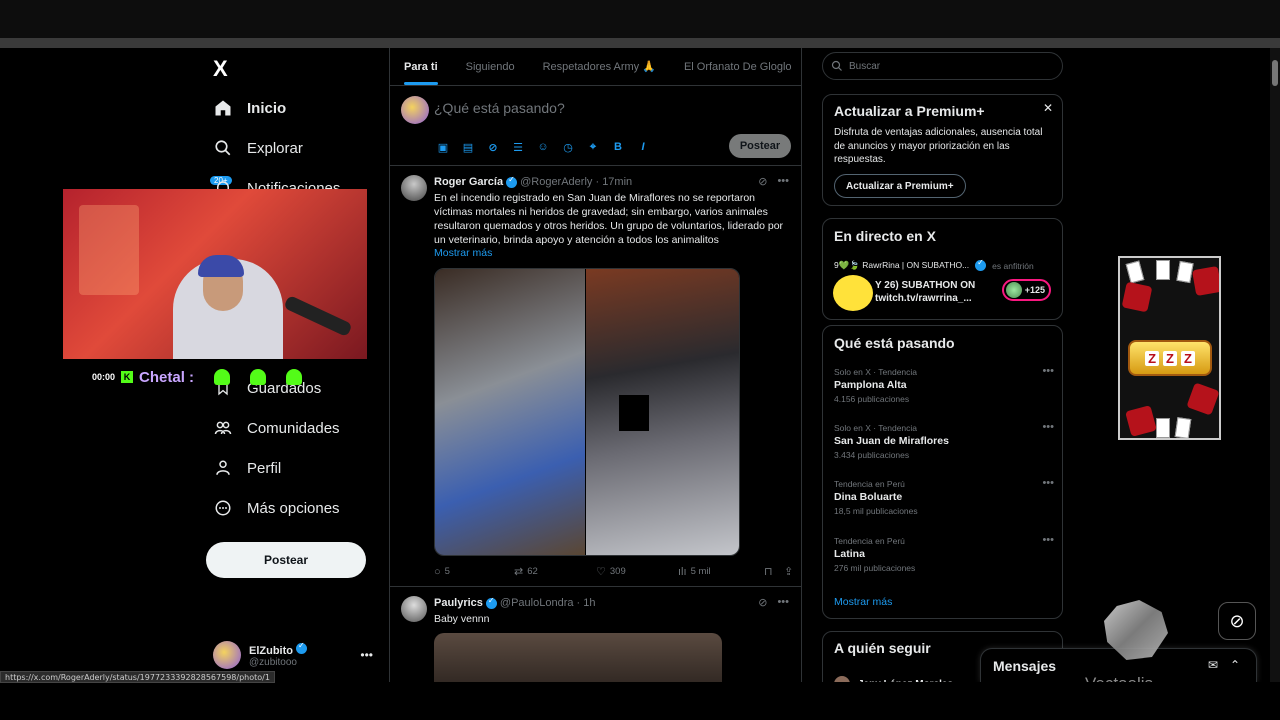 Image resolution: width=1280 pixels, height=720 pixels. I want to click on nav-item-mas-opciones: Más opciones, so click(276, 508).